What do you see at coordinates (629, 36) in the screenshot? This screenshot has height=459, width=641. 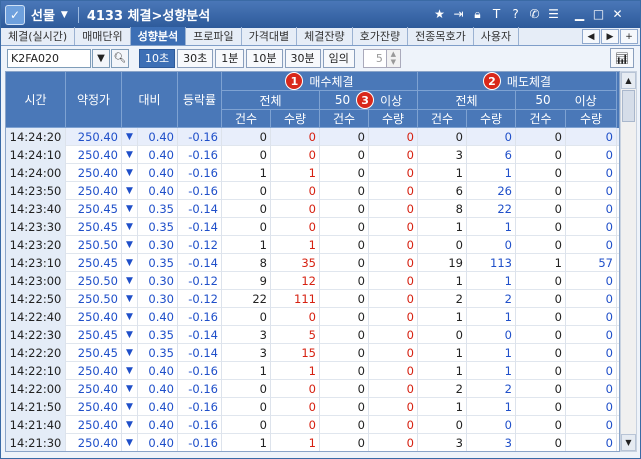 I see `add-tab-icon: +` at bounding box center [629, 36].